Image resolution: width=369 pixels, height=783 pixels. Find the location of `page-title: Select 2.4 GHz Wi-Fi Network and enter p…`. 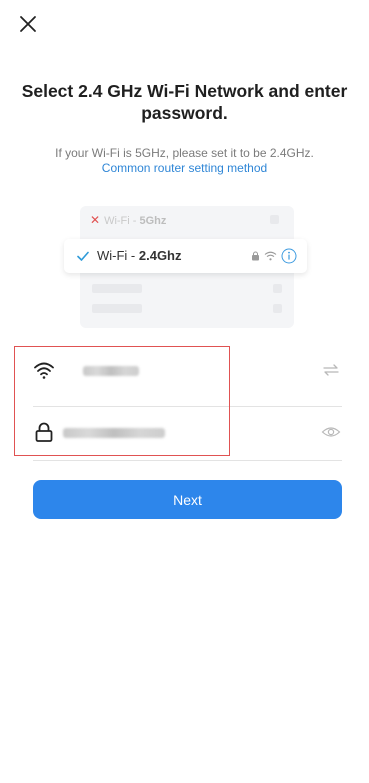

page-title: Select 2.4 GHz Wi-Fi Network and enter p… is located at coordinates (184, 102).